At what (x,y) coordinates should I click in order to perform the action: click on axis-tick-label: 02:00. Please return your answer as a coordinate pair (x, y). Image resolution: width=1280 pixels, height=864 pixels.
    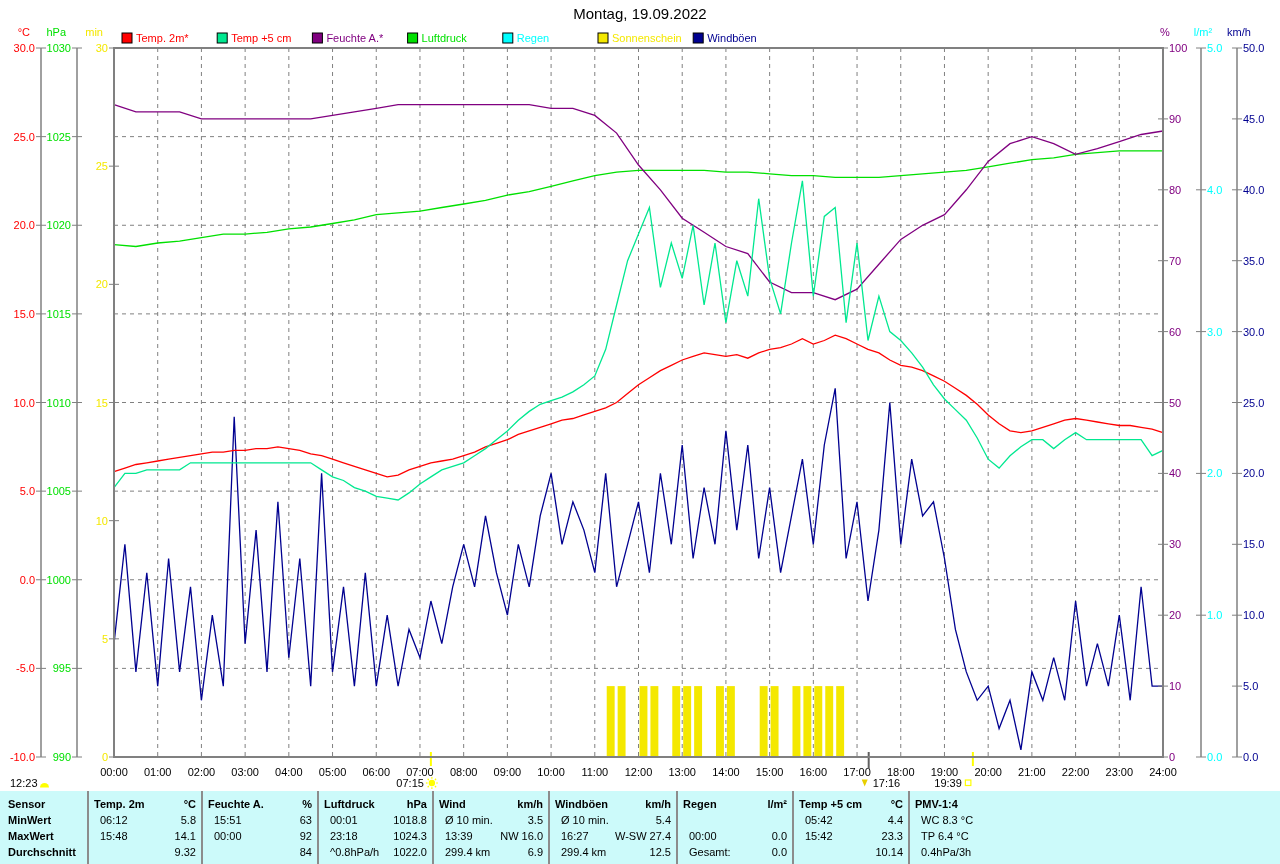
    Looking at the image, I should click on (201, 772).